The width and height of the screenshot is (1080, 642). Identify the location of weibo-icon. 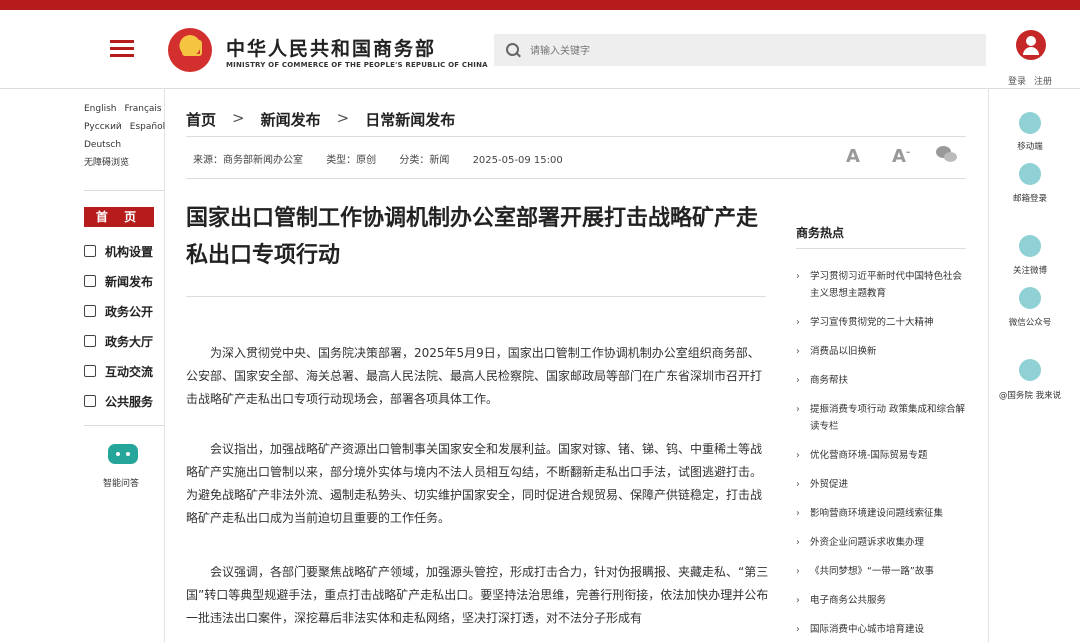
(1030, 246).